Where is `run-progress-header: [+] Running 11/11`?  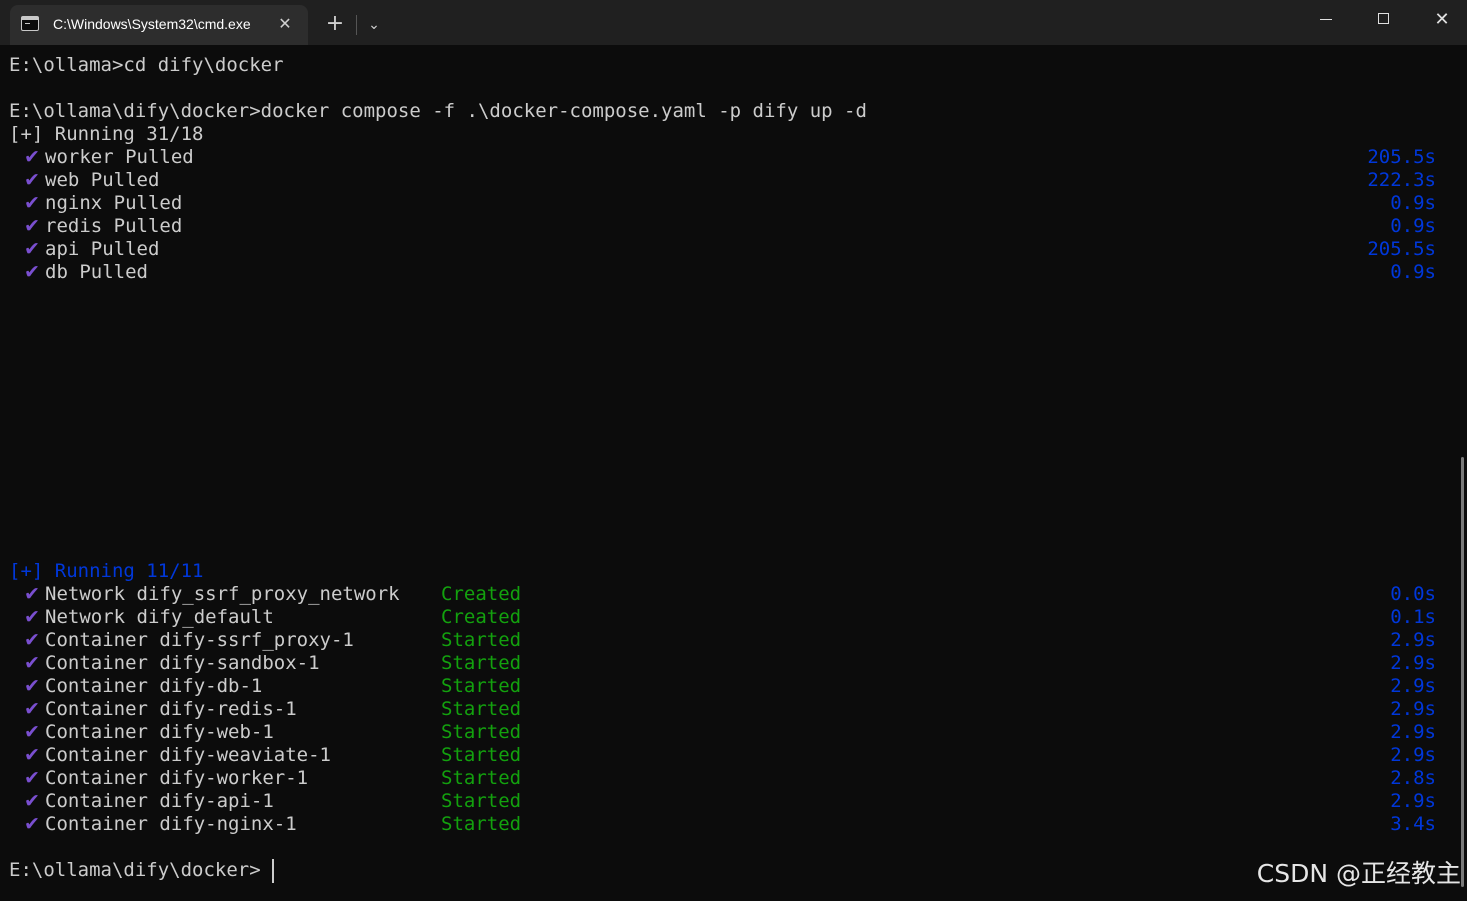
run-progress-header: [+] Running 11/11 is located at coordinates (106, 571).